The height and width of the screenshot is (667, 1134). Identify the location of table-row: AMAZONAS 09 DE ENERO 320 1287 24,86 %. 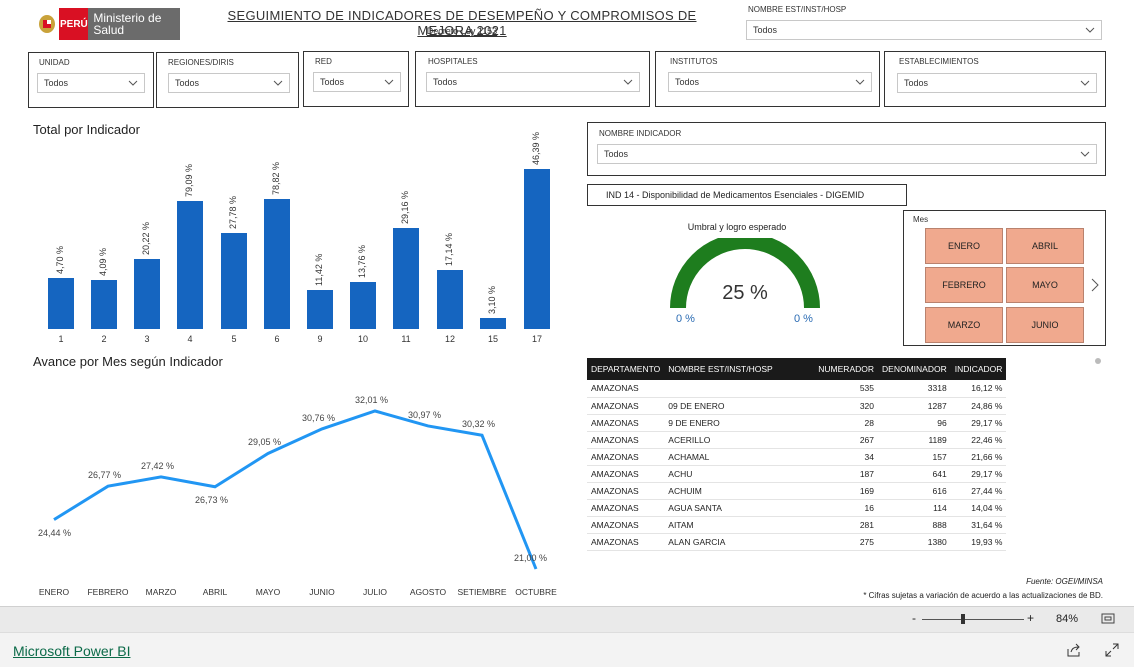
(797, 406).